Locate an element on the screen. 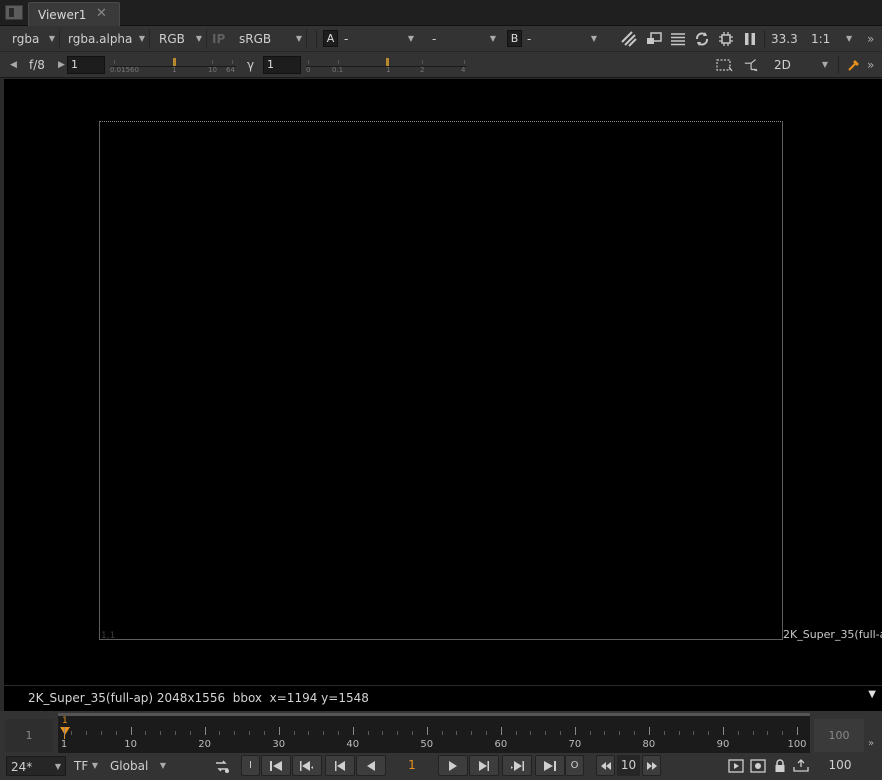 This screenshot has height=780, width=882. gamma-input: 1 is located at coordinates (282, 65).